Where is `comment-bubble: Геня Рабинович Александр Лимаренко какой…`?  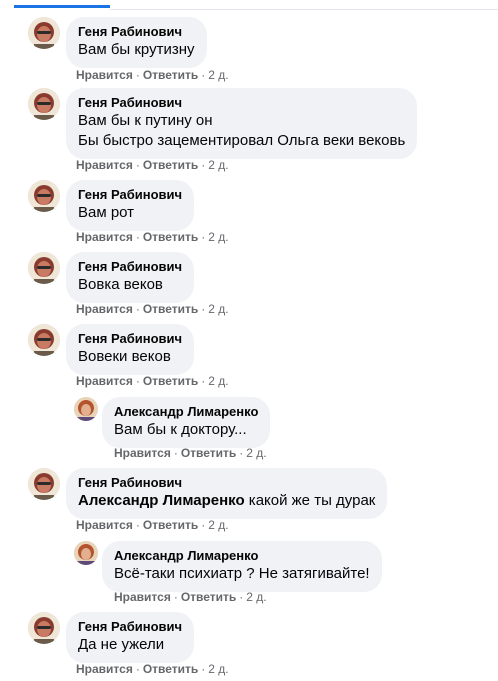
comment-bubble: Геня Рабинович Александр Лимаренко какой… is located at coordinates (227, 493).